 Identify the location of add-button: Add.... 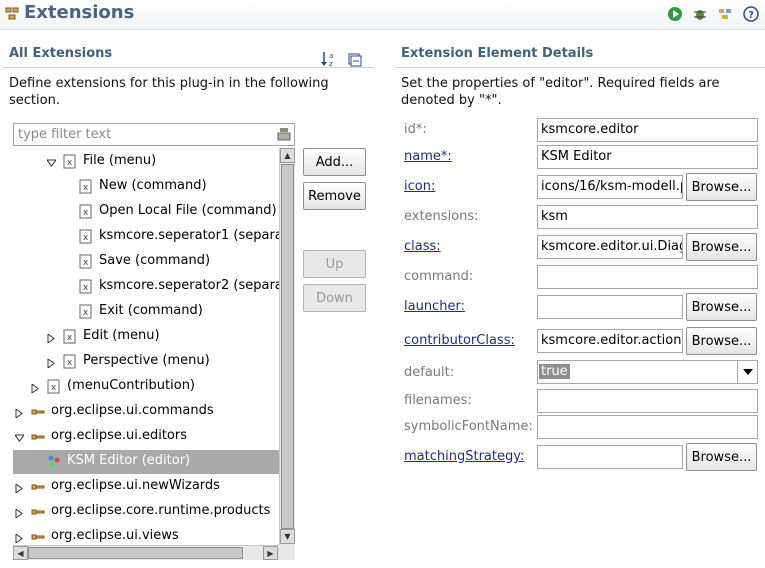
(334, 162).